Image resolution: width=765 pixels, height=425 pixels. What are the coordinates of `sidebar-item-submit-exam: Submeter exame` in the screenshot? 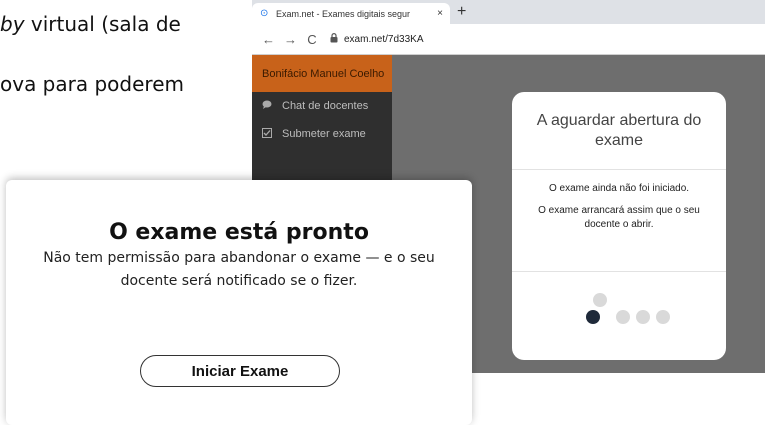 It's located at (322, 134).